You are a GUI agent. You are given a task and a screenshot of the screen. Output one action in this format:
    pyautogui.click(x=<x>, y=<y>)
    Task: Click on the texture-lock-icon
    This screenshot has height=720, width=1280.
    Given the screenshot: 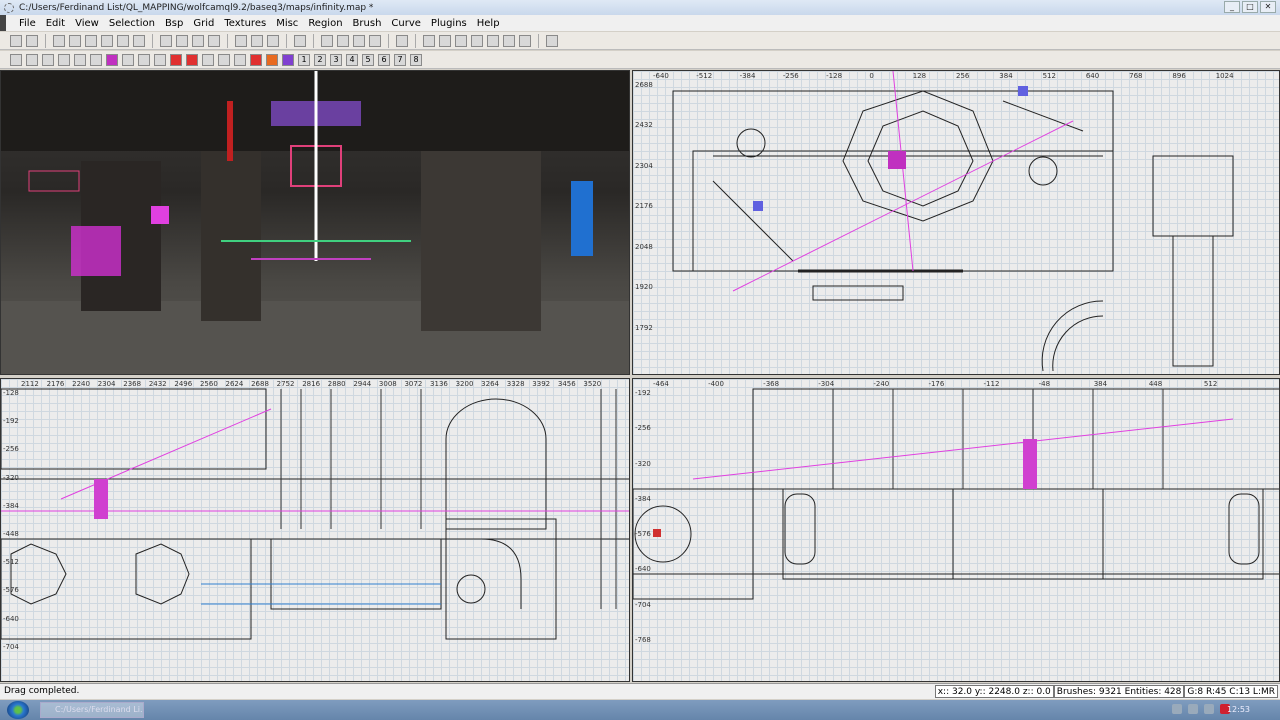 What is the action you would take?
    pyautogui.click(x=241, y=40)
    